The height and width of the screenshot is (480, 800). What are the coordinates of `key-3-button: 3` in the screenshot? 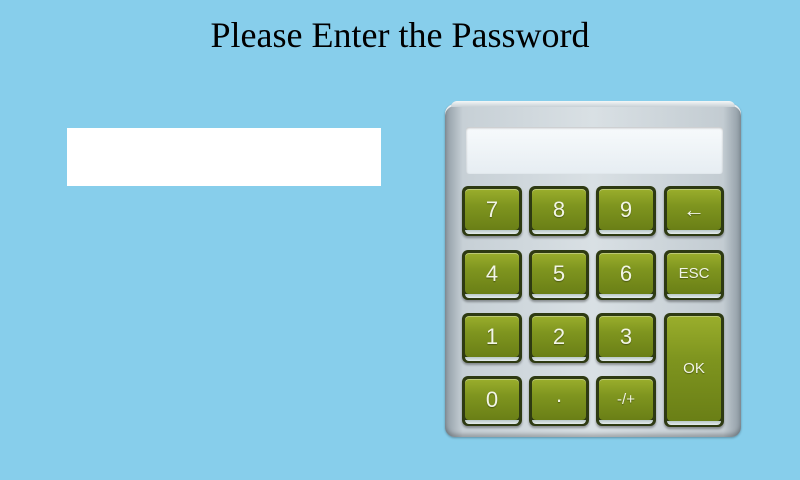 It's located at (626, 338).